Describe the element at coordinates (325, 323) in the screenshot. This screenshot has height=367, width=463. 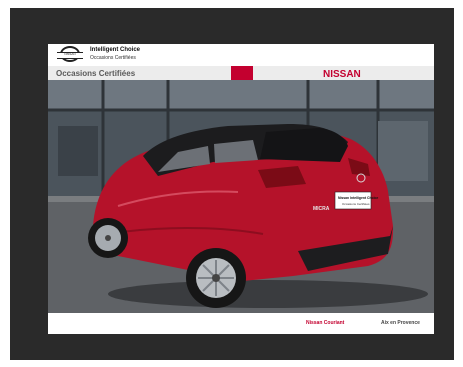
I see `dealer-name: Nissan Couriant` at that location.